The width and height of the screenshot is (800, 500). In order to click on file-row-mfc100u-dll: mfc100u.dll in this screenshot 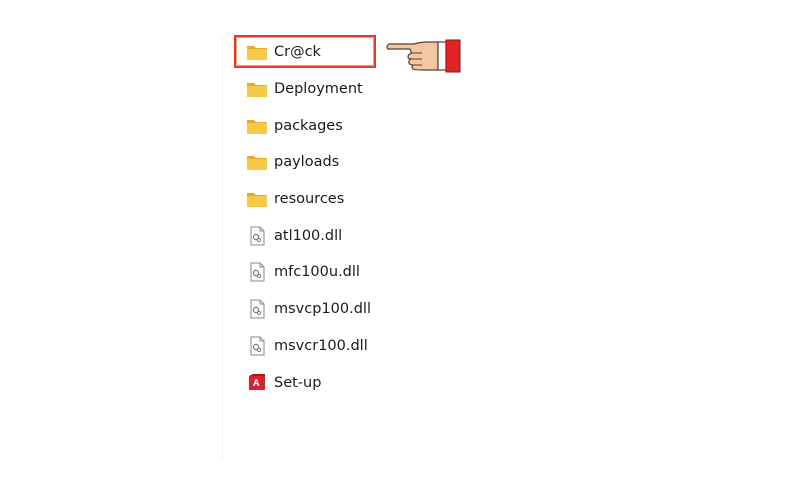, I will do `click(316, 272)`.